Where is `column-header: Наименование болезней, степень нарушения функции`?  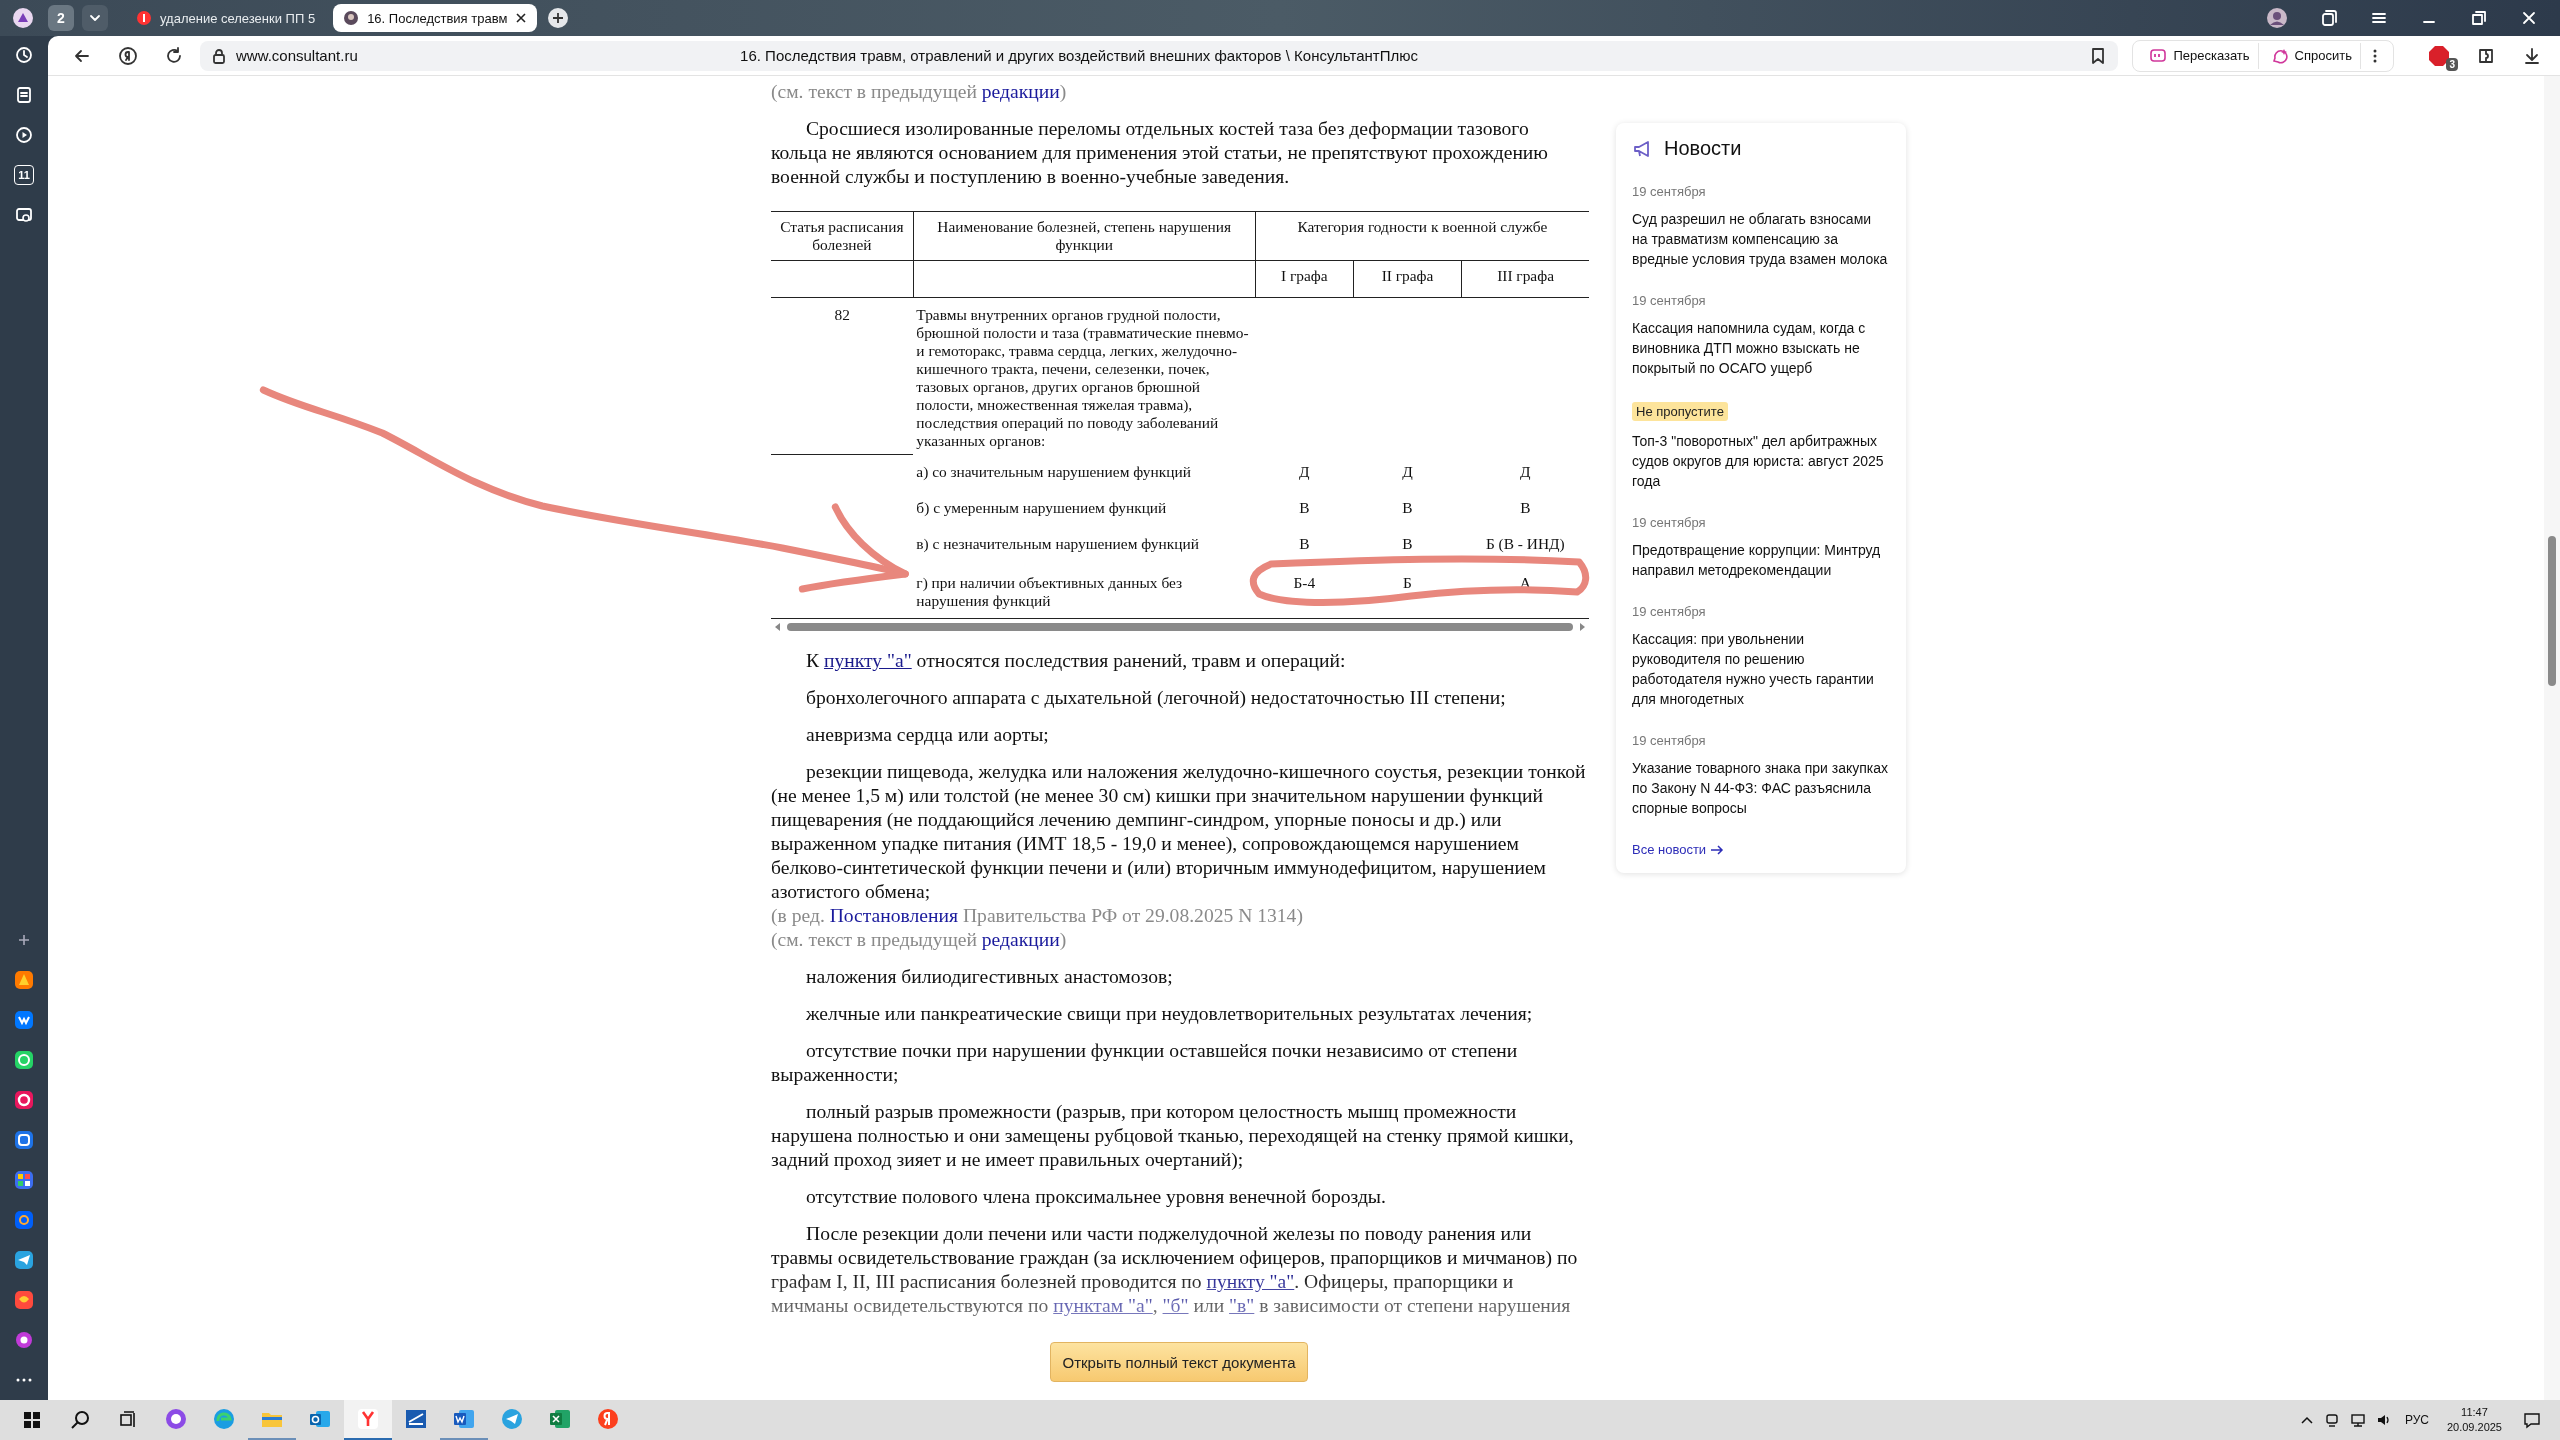
column-header: Наименование болезней, степень нарушения функции is located at coordinates (1084, 236).